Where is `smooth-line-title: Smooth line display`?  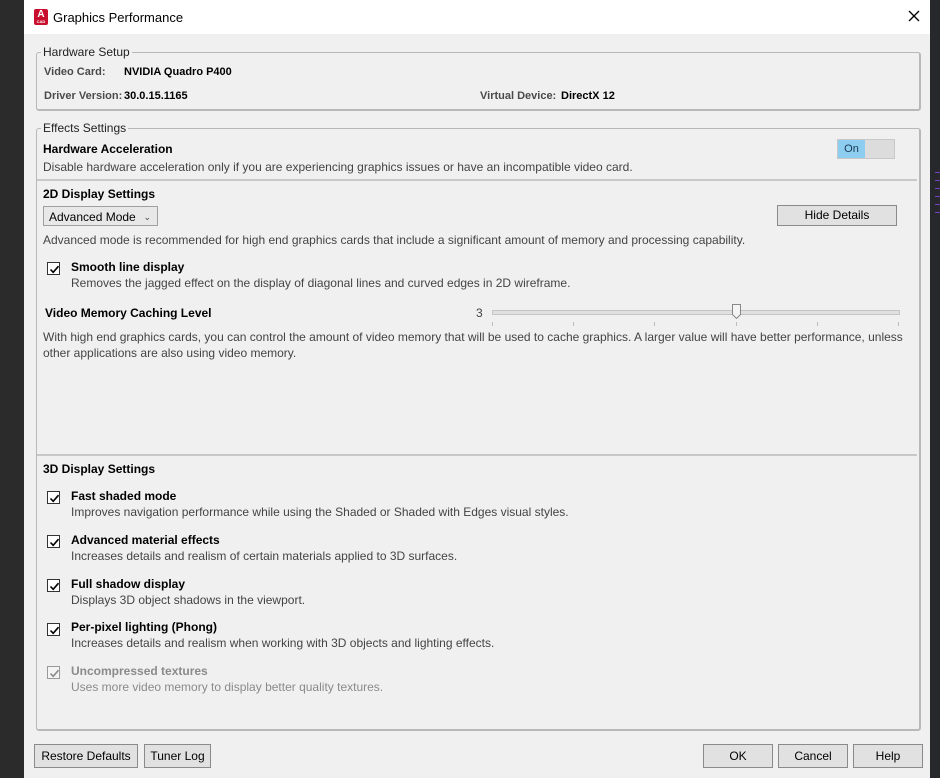 smooth-line-title: Smooth line display is located at coordinates (128, 267).